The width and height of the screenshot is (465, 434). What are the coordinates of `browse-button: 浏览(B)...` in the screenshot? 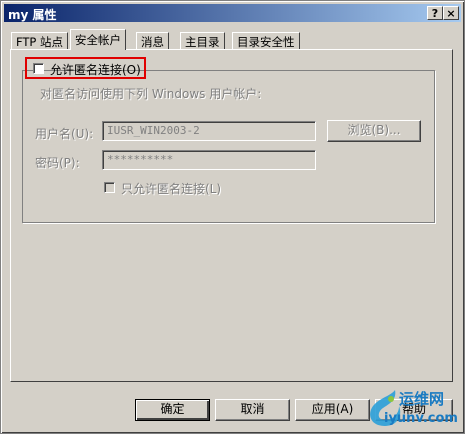 It's located at (374, 131).